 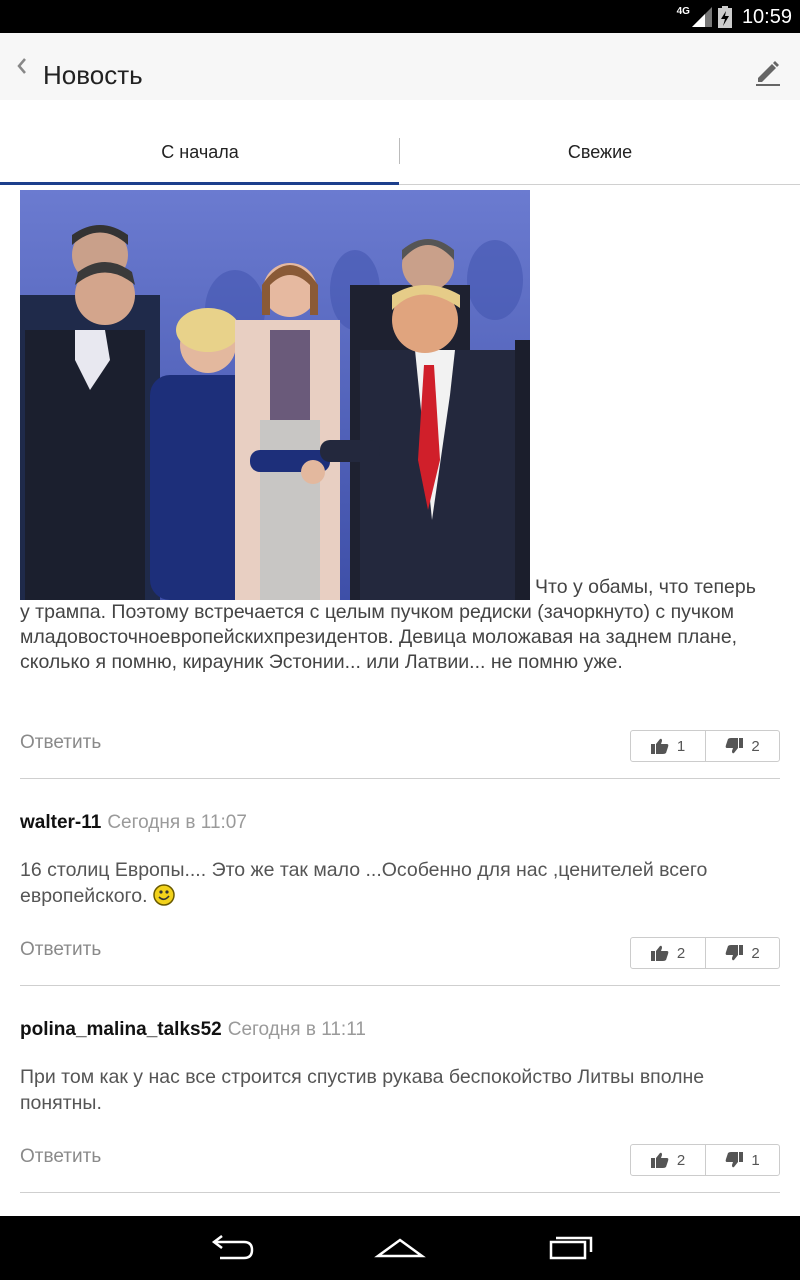 I want to click on page-title: Новость, so click(x=93, y=75).